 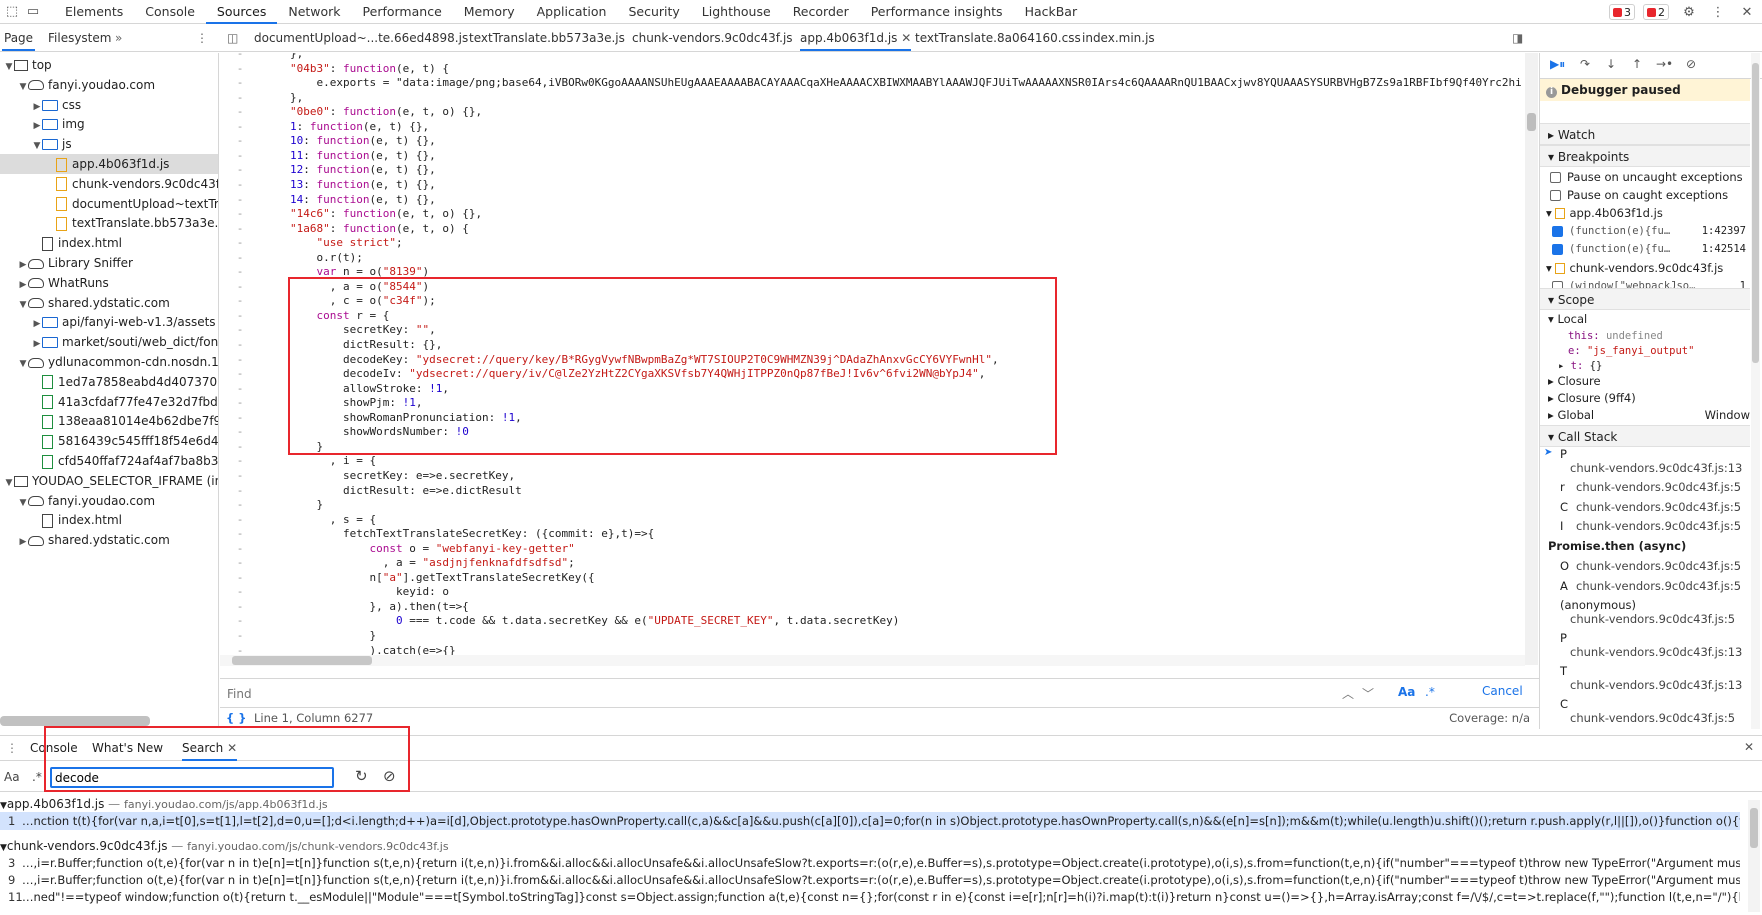 What do you see at coordinates (870, 389) in the screenshot?
I see `code-line: - allowStroke: !1,` at bounding box center [870, 389].